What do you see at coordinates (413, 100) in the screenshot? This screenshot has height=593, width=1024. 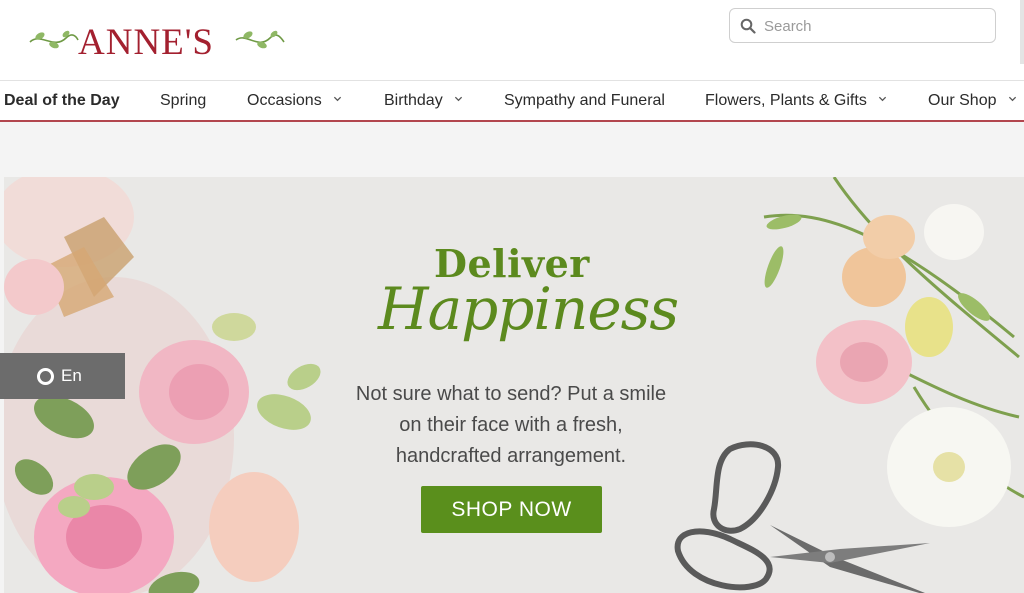 I see `nav-item-label: Birthday` at bounding box center [413, 100].